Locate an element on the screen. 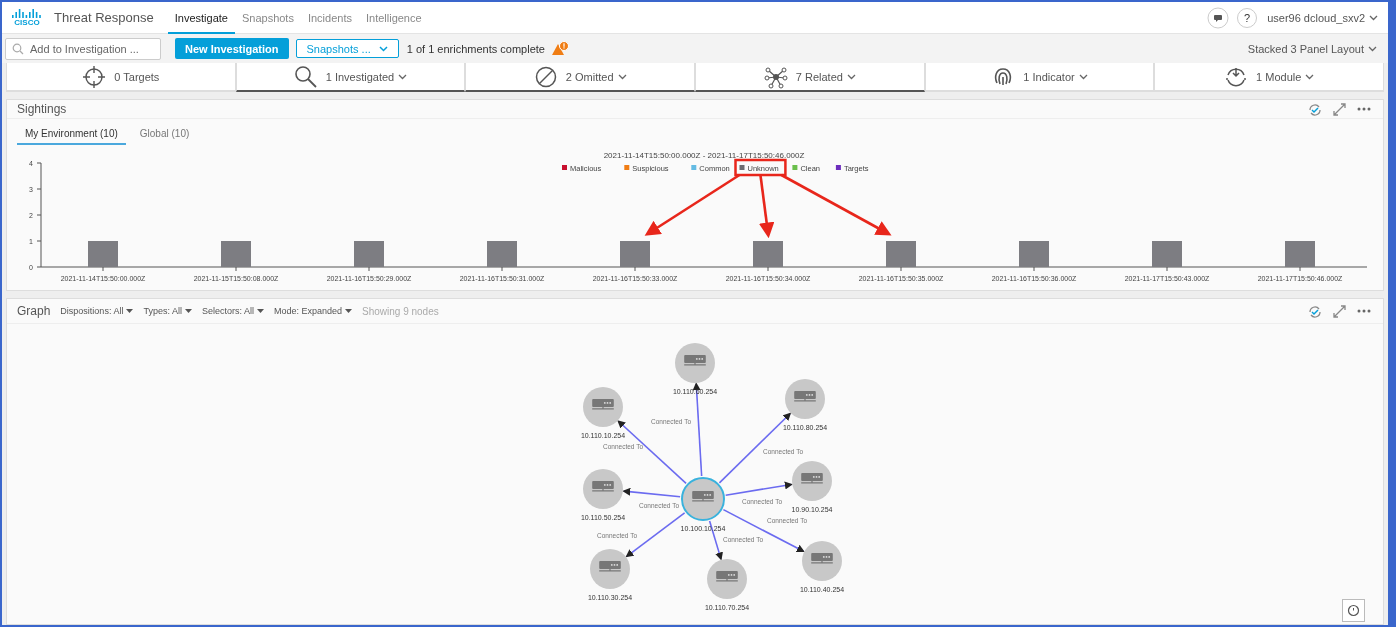 The image size is (1396, 627). panel-tab: Global (10) is located at coordinates (164, 135).